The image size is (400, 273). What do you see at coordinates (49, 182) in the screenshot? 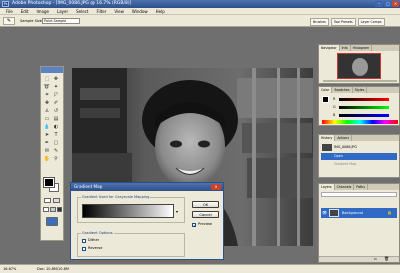
I see `foreground-color-swatch` at bounding box center [49, 182].